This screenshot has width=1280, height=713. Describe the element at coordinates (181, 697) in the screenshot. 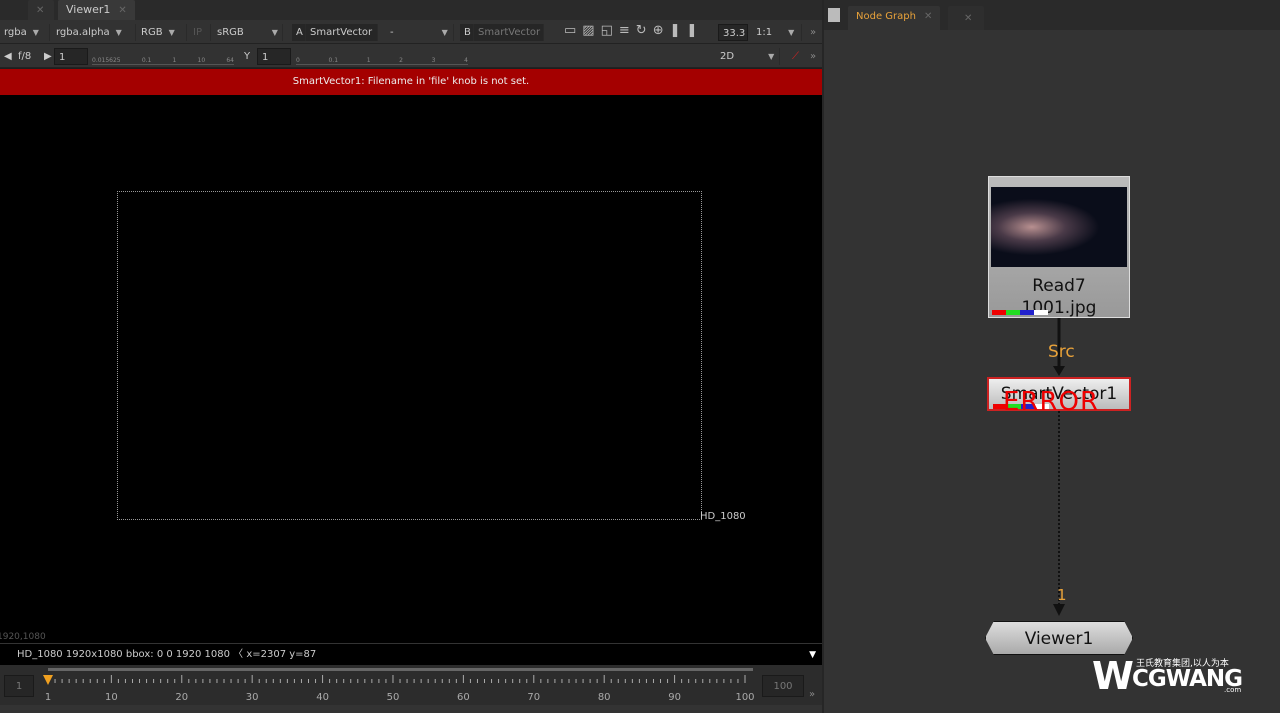

I see `timeline-label: 20` at that location.